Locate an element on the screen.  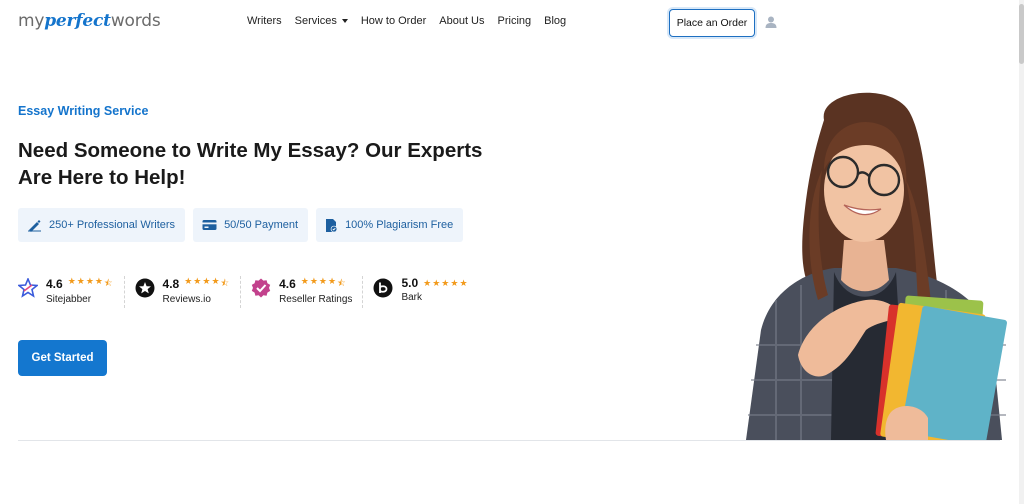
user-icon is located at coordinates (771, 22).